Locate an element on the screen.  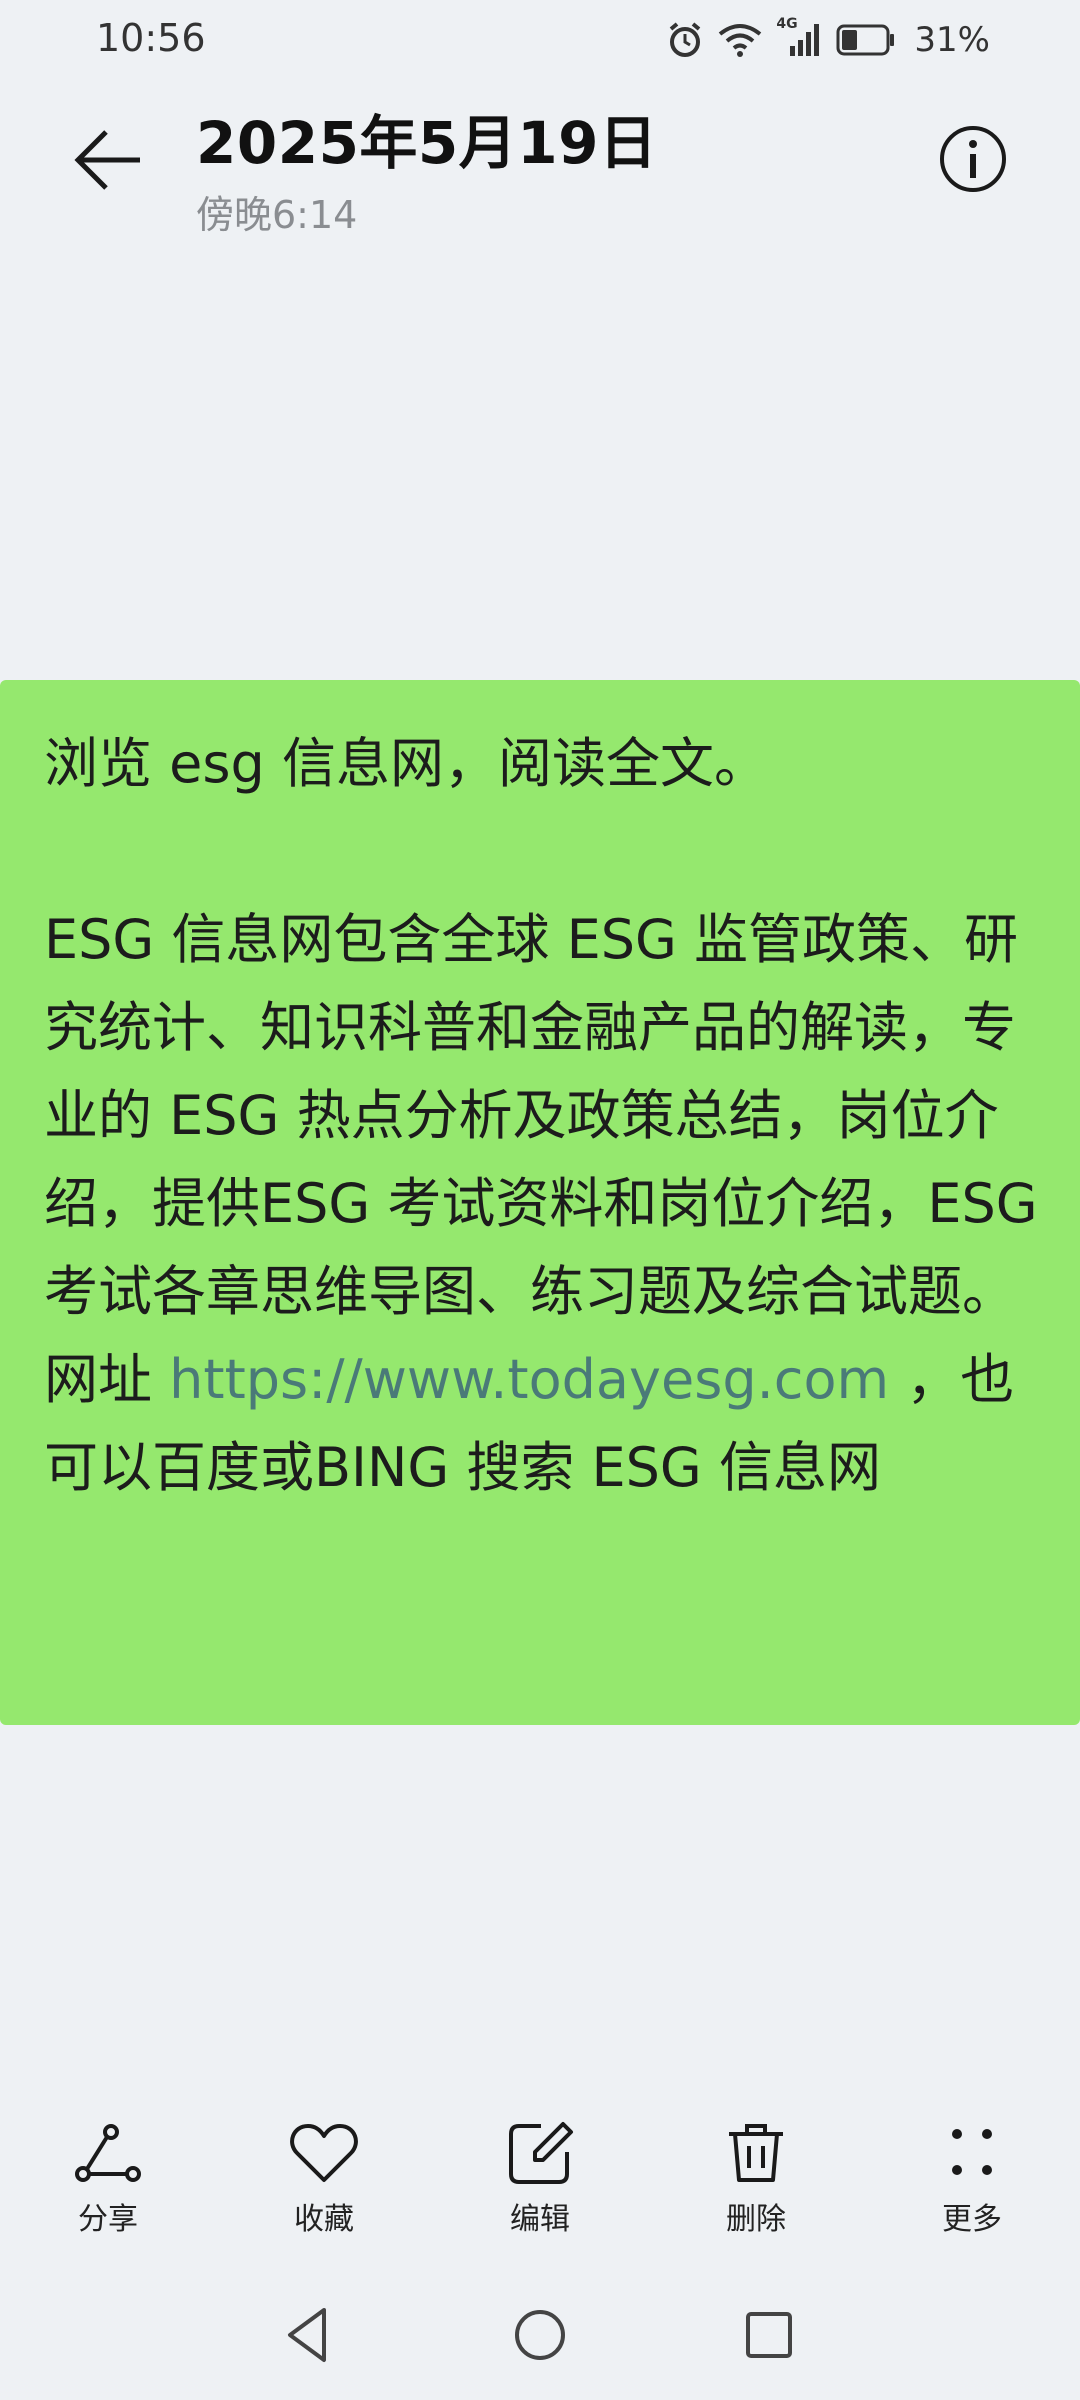
title-block: 2025年5月19日 傍晚6:14 is located at coordinates (427, 167).